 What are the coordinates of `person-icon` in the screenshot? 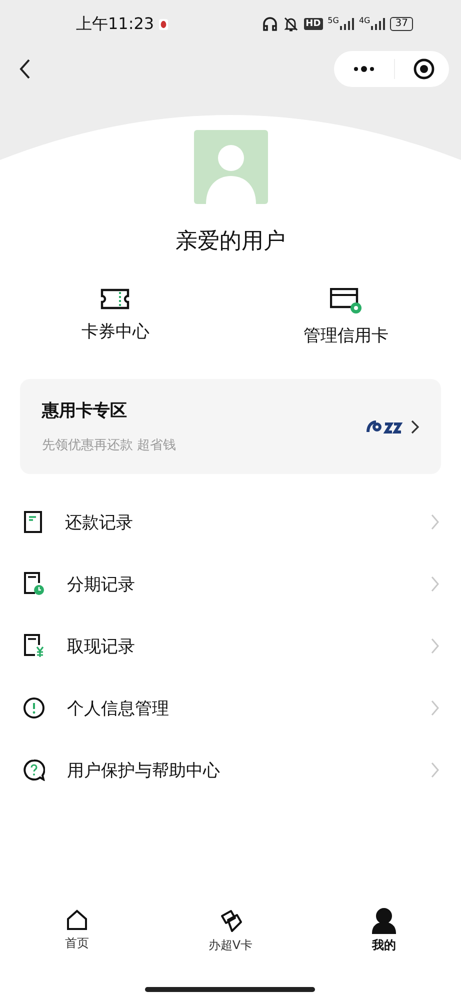 It's located at (384, 921).